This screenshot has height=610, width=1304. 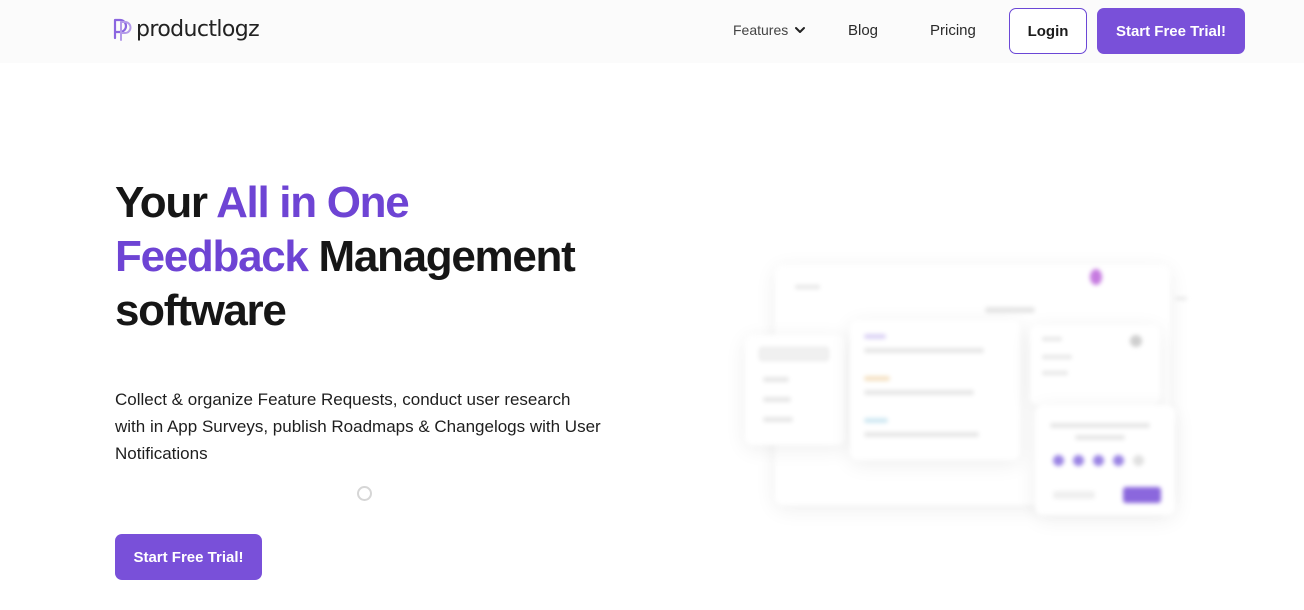 I want to click on preview-sidebar-card, so click(x=795, y=390).